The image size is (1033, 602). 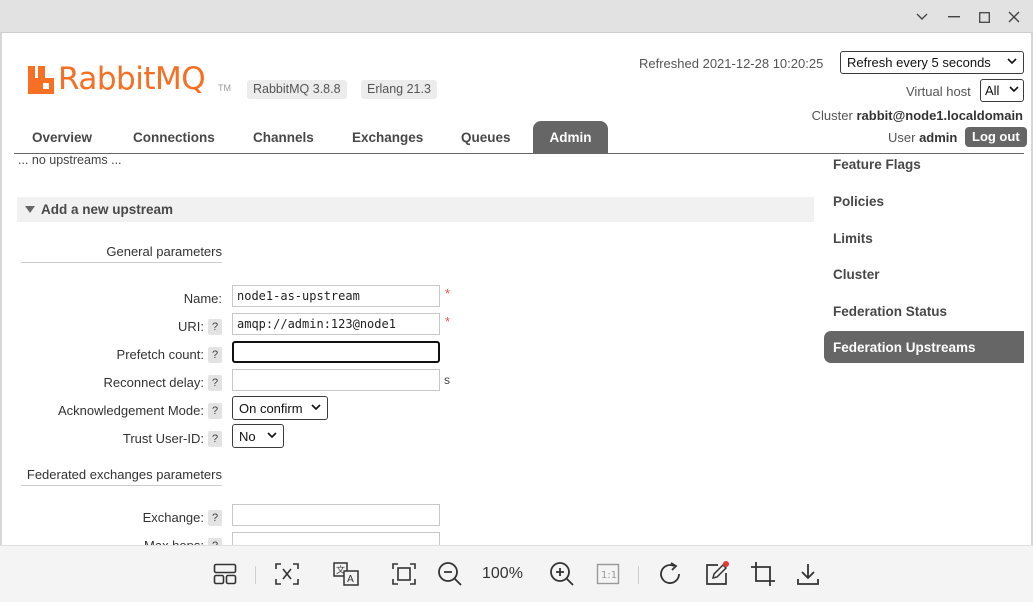 What do you see at coordinates (516, 16) in the screenshot?
I see `window-titlebar` at bounding box center [516, 16].